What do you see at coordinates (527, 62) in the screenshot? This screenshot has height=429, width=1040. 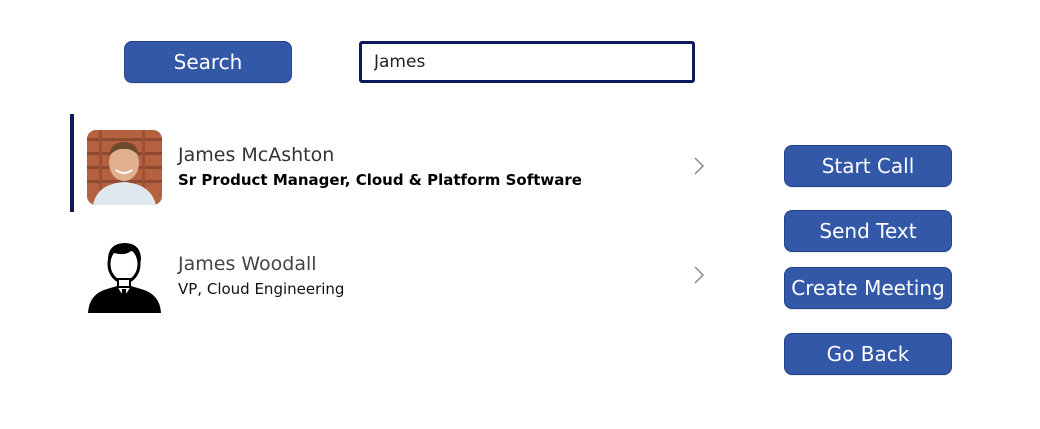 I see `search-input` at bounding box center [527, 62].